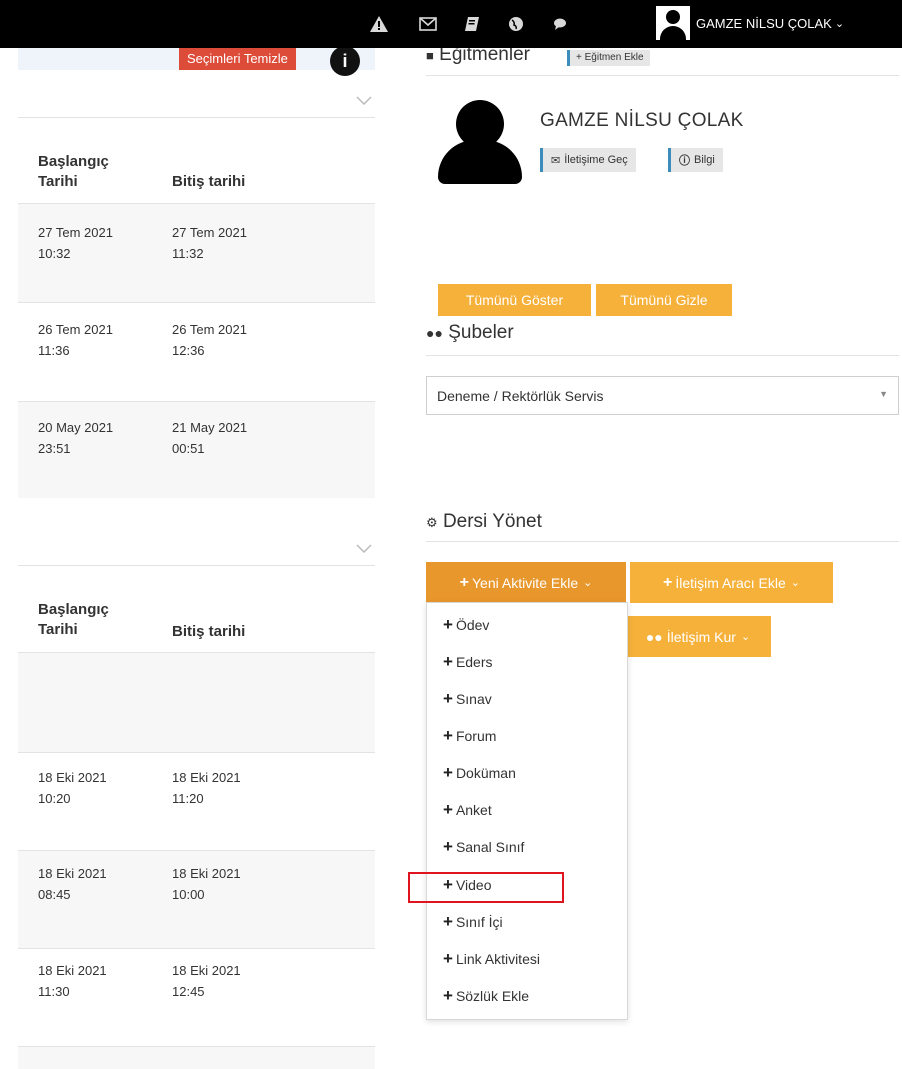 The height and width of the screenshot is (1069, 902). Describe the element at coordinates (468, 662) in the screenshot. I see `menu-item-eders: + Eders` at that location.